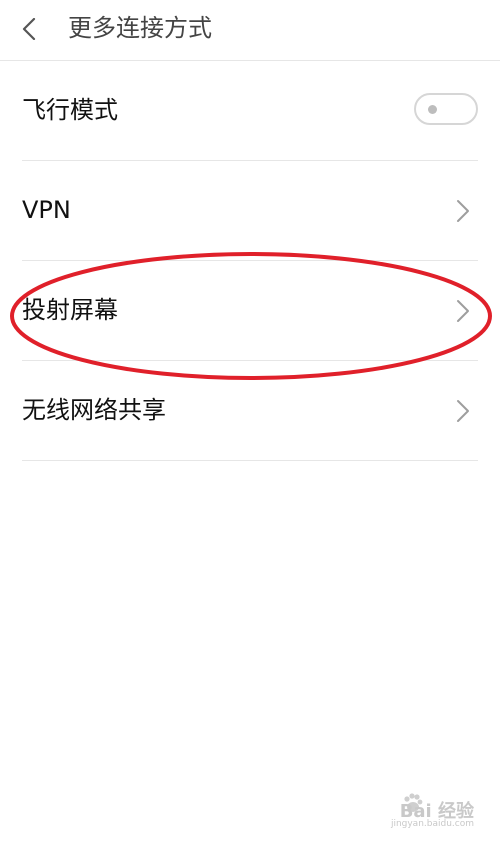 The width and height of the screenshot is (500, 853). I want to click on row-vpn: VPN, so click(250, 211).